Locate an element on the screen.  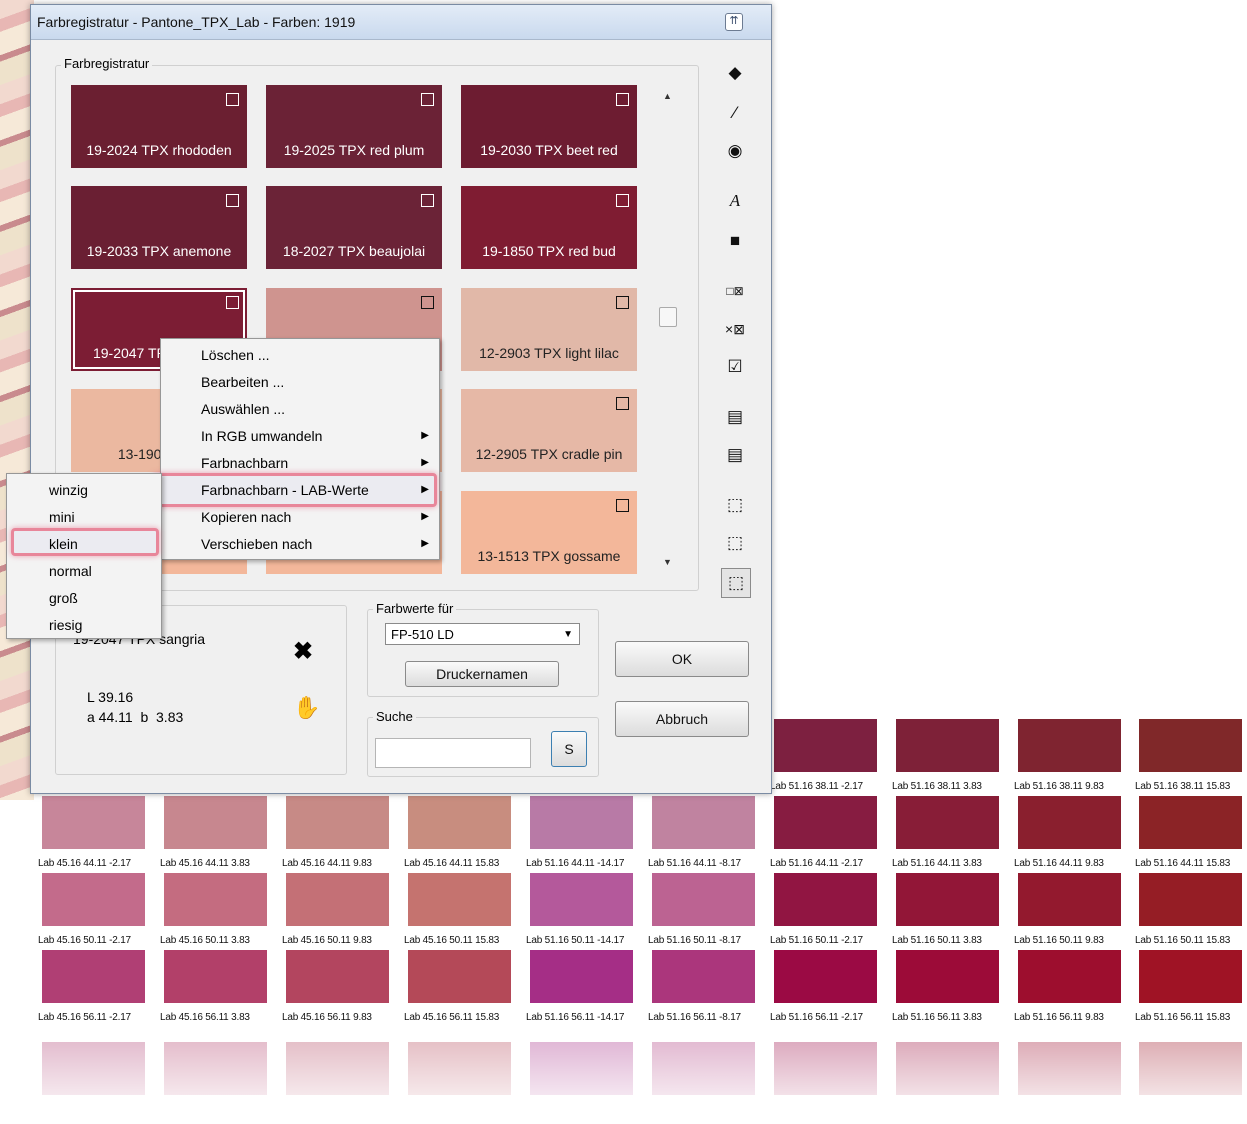
lab-color-label: Lab 45.16 50.11 -2.17 is located at coordinates (84, 940).